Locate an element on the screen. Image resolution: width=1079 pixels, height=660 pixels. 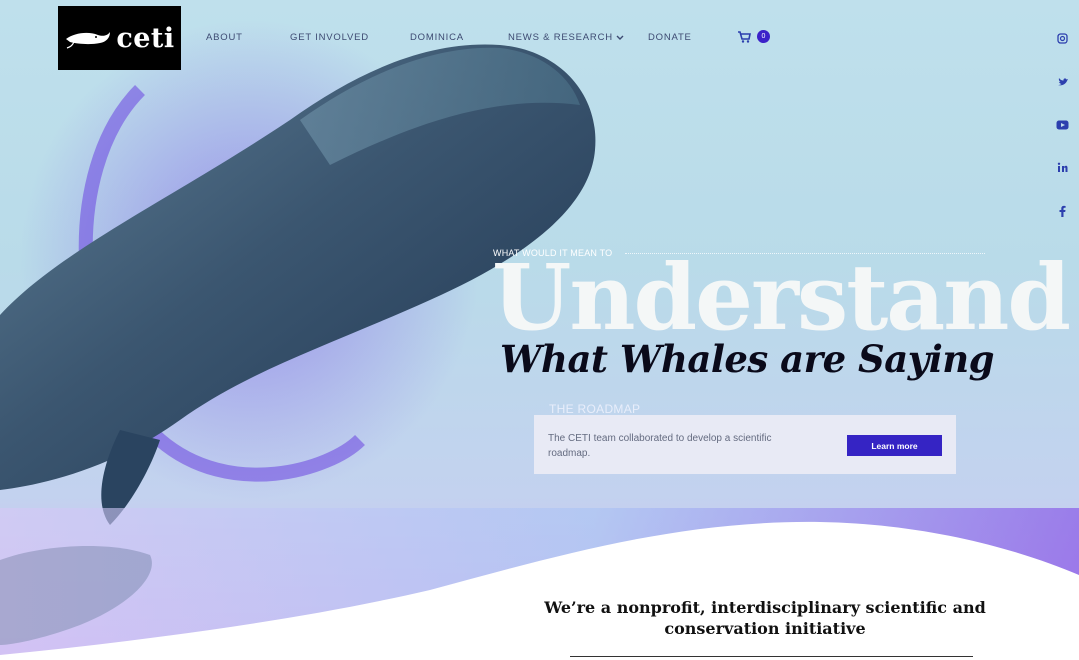
learn-more-button: Learn more is located at coordinates (894, 445).